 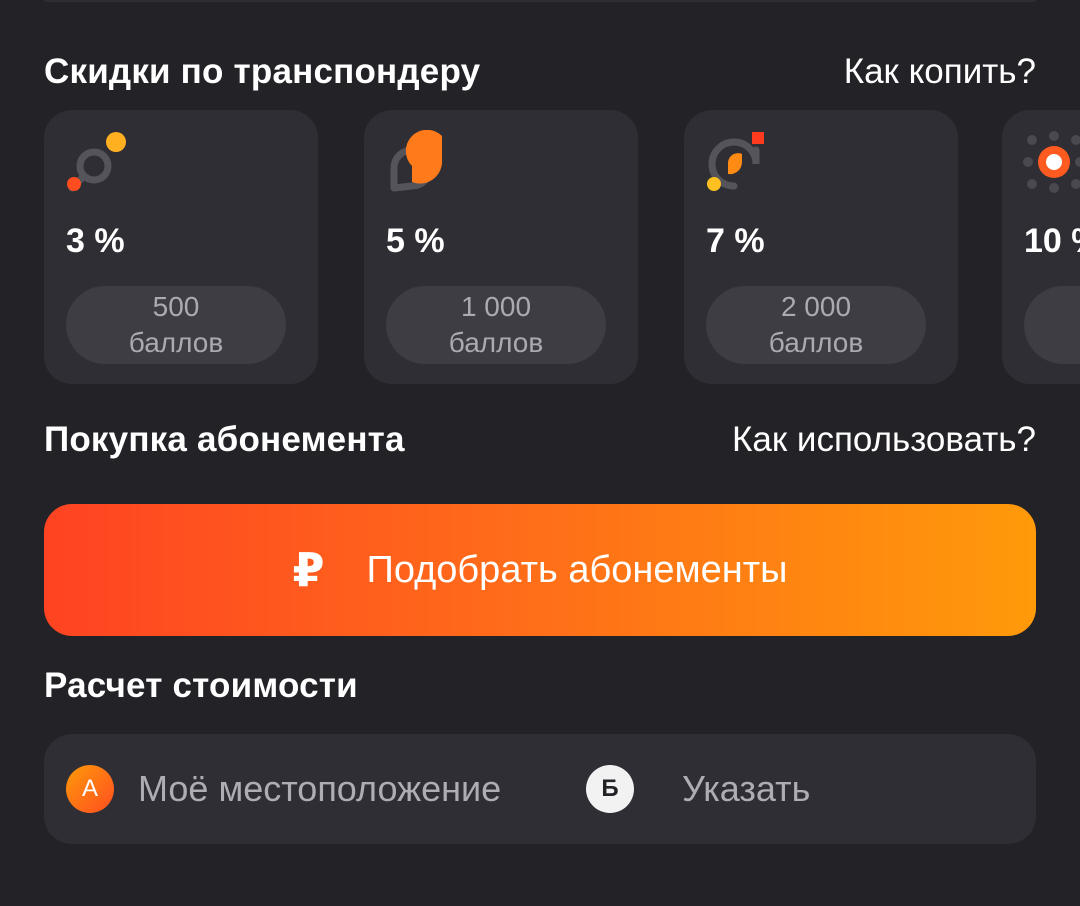 I want to click on cost-title: Расчет стоимости, so click(x=201, y=685).